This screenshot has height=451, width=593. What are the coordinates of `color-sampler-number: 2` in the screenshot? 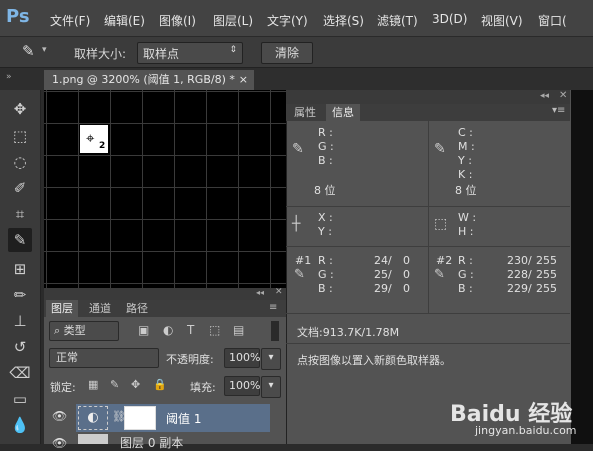 It's located at (102, 146).